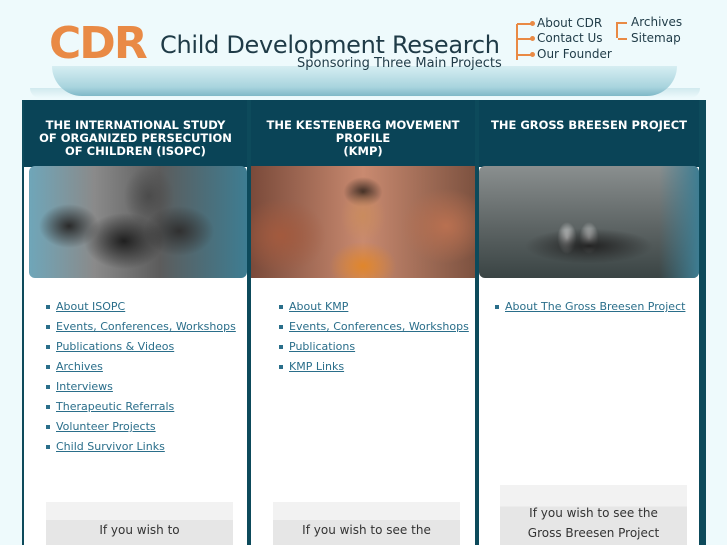 The image size is (727, 545). I want to click on column-heading: THE KESTENBERG MOVEMENT PROFILE (KMP), so click(363, 133).